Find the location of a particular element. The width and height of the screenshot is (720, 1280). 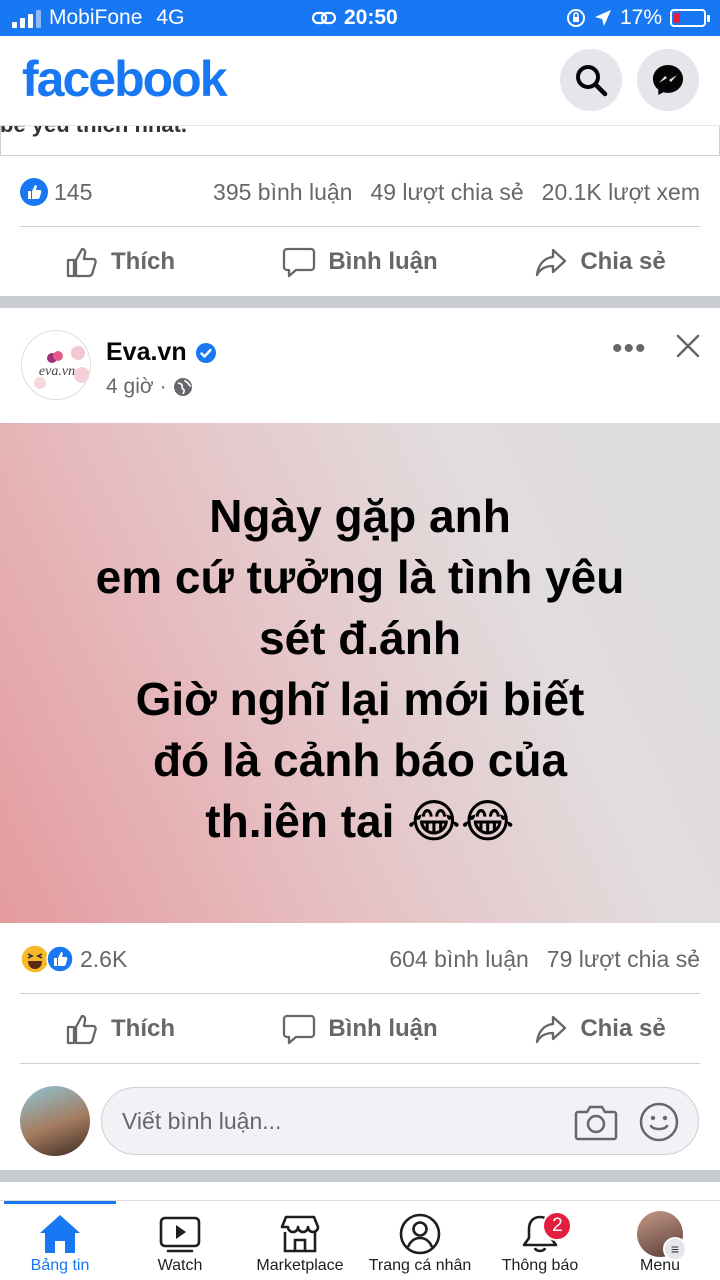

menu-avatar is located at coordinates (662, 1236).